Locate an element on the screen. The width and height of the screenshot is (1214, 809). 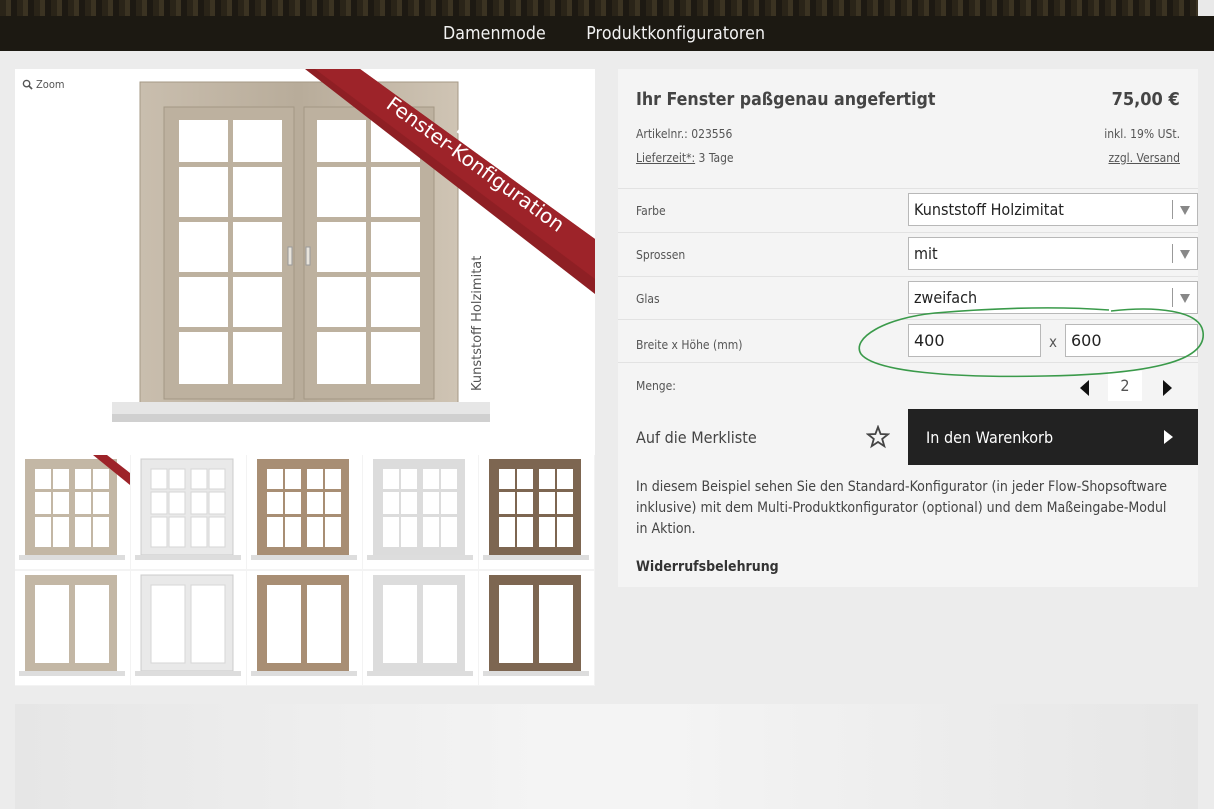
glass-select-value: zweifach is located at coordinates (946, 297).